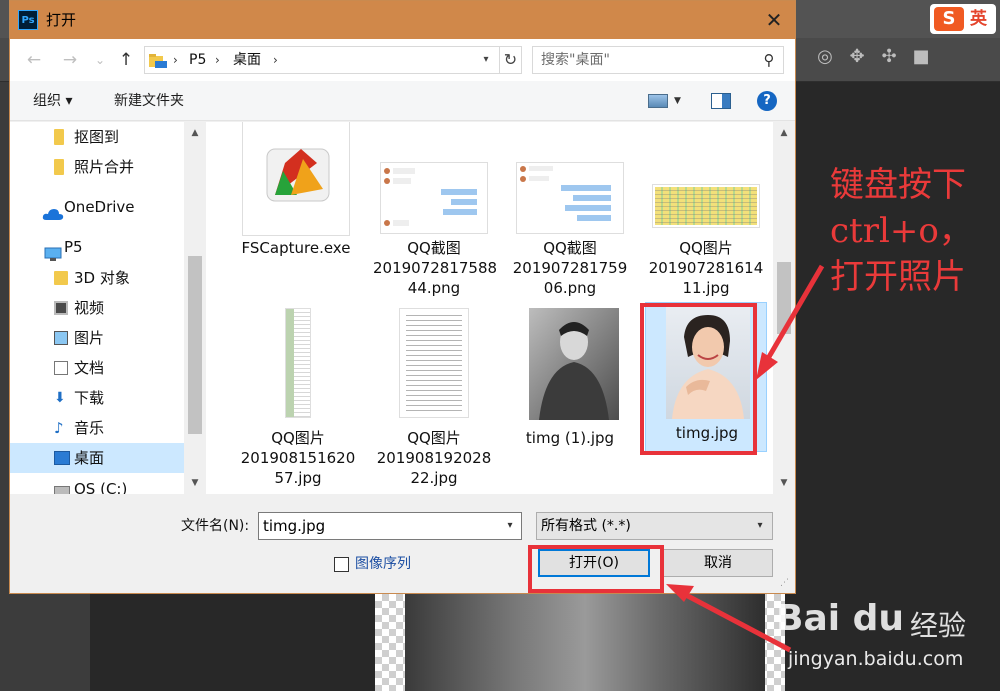  Describe the element at coordinates (876, 659) in the screenshot. I see `watermark-url: jingyan.baidu.com` at that location.